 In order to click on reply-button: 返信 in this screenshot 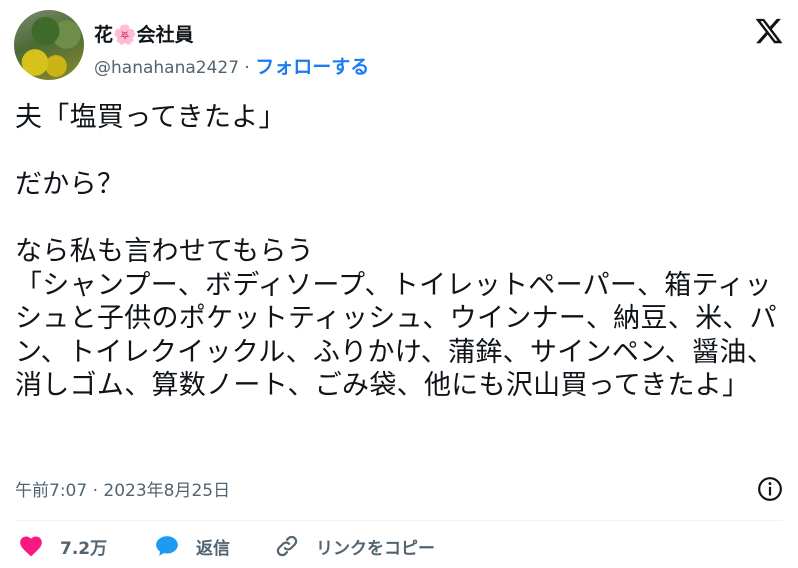, I will do `click(192, 546)`.